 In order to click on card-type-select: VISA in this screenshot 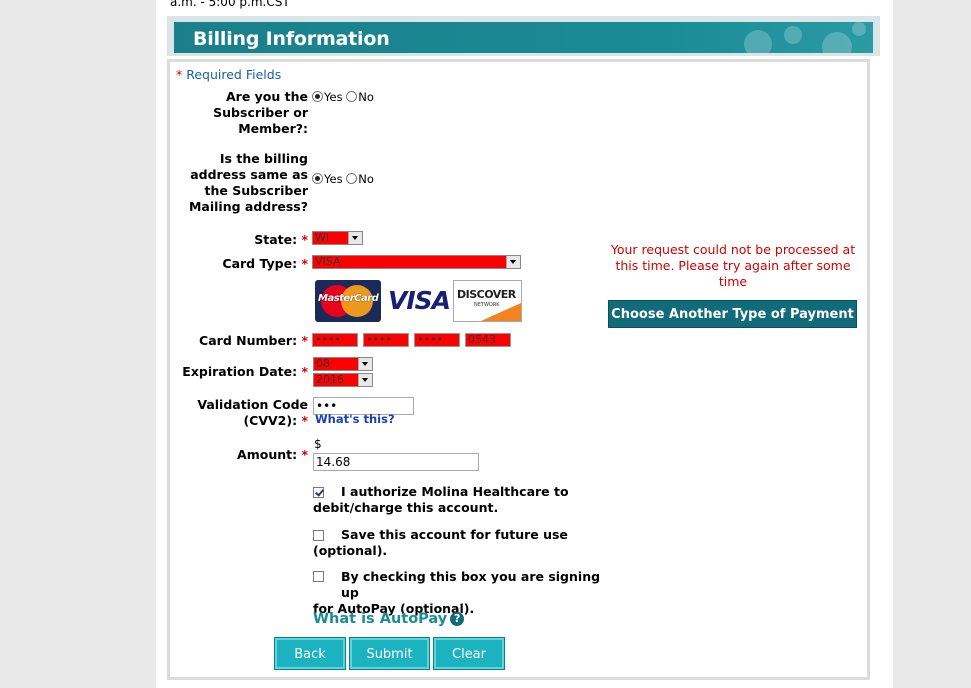, I will do `click(416, 262)`.